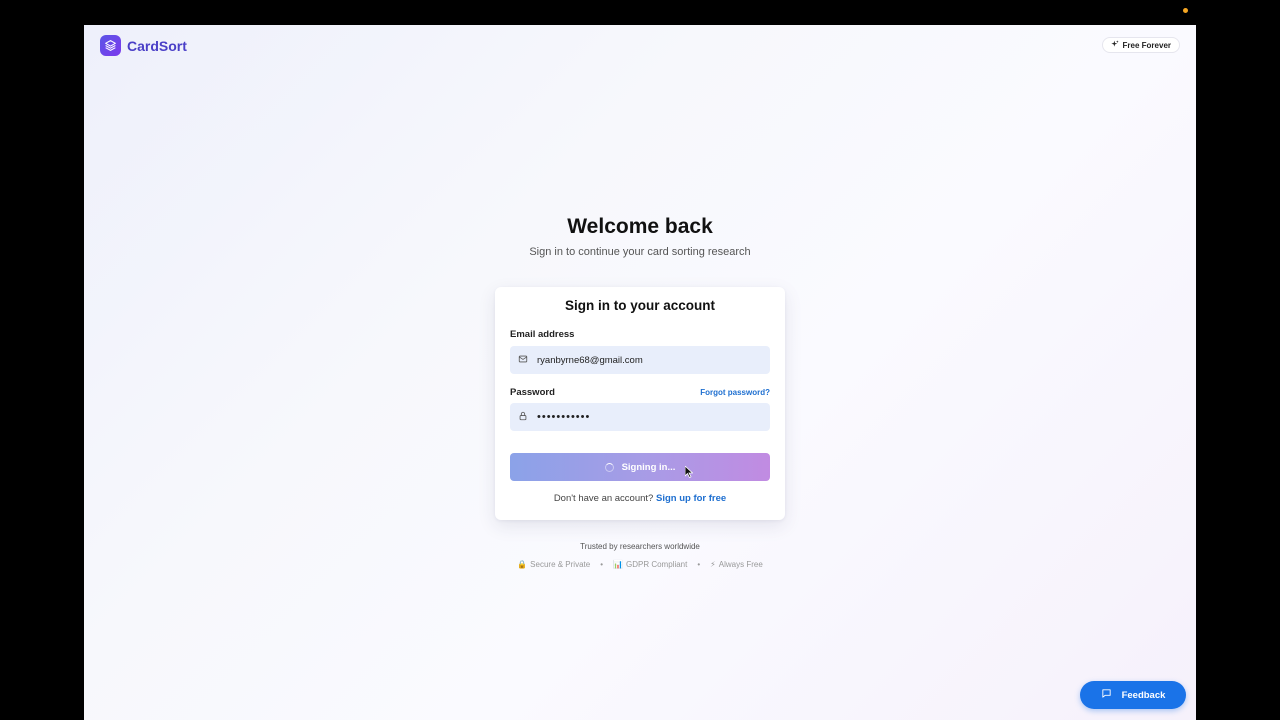 Image resolution: width=1280 pixels, height=720 pixels. I want to click on free-forever-badge: Free Forever, so click(1140, 45).